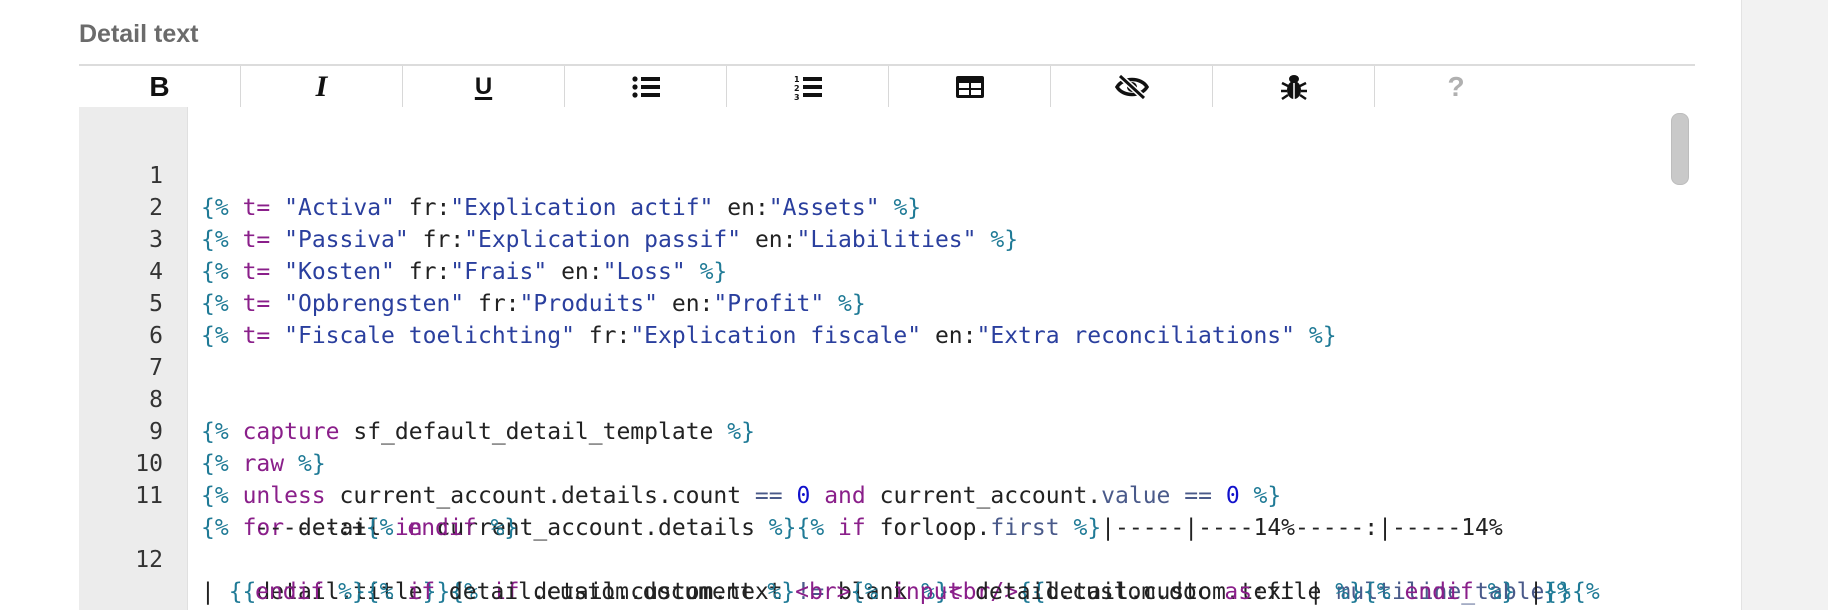 This screenshot has width=1828, height=610. I want to click on bullet-list-icon, so click(645, 87).